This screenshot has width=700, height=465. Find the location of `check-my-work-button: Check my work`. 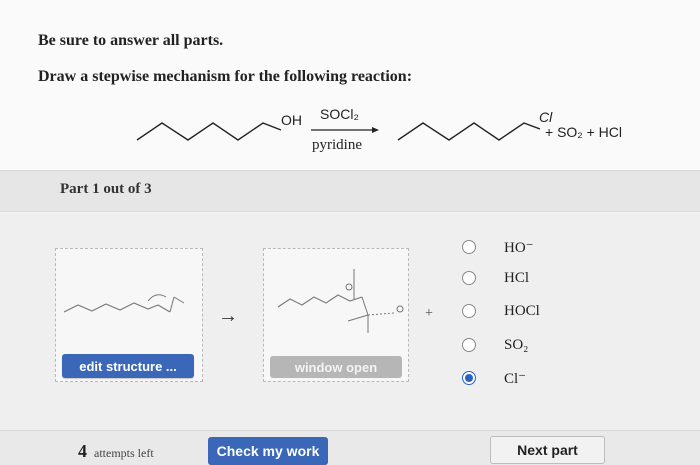

check-my-work-button: Check my work is located at coordinates (268, 451).